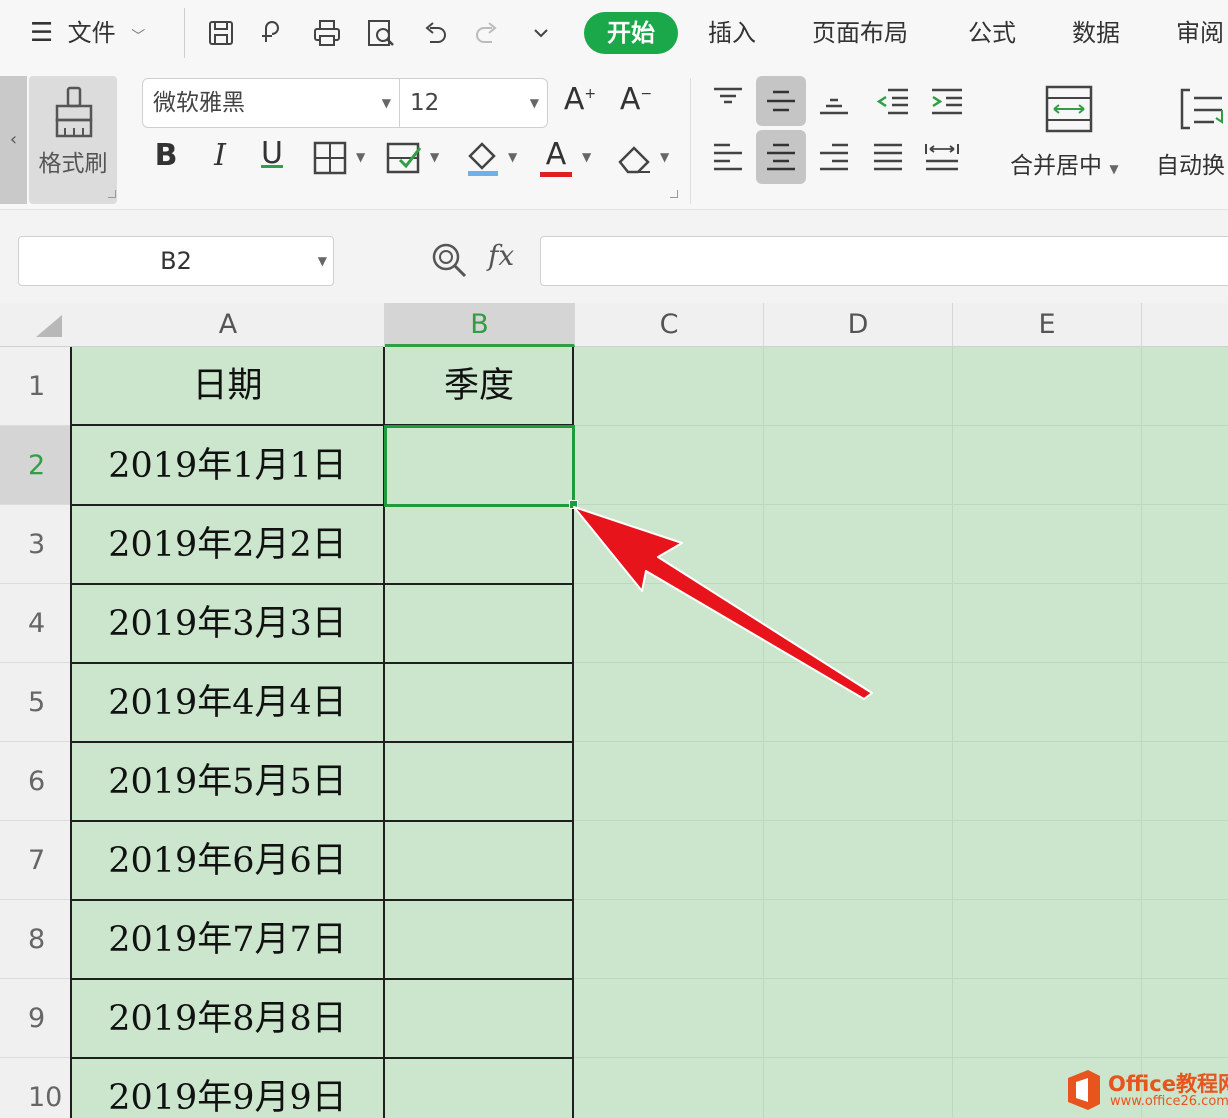 This screenshot has width=1228, height=1118. I want to click on cell-a3: 2019年2月2日, so click(227, 545).